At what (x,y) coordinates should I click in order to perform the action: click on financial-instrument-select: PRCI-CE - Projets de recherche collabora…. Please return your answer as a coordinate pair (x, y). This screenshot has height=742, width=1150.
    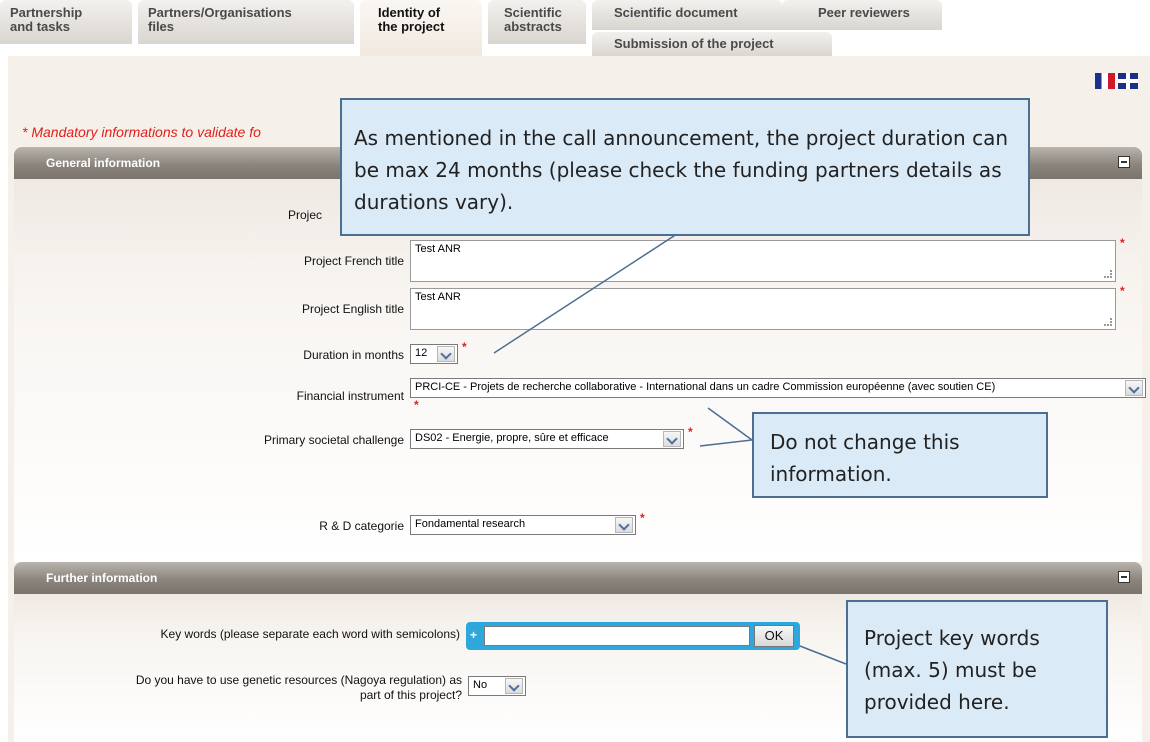
    Looking at the image, I should click on (778, 388).